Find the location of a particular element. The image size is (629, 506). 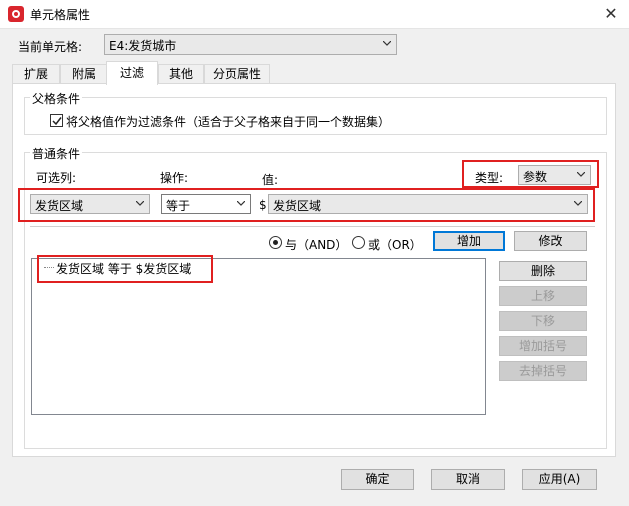

value-select: 发货区域 is located at coordinates (428, 204).